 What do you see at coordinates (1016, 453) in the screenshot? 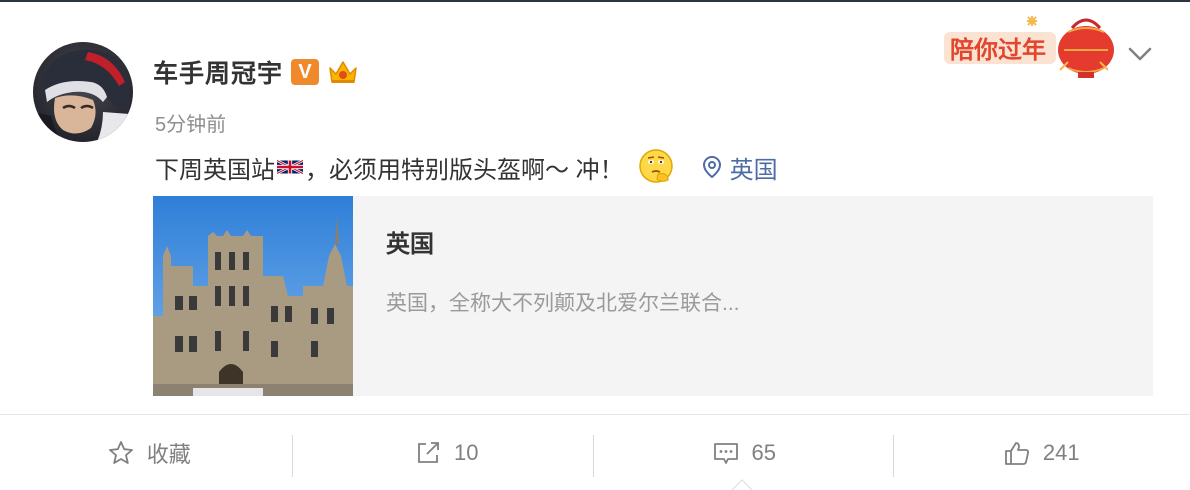
I see `thumbs-up-icon` at bounding box center [1016, 453].